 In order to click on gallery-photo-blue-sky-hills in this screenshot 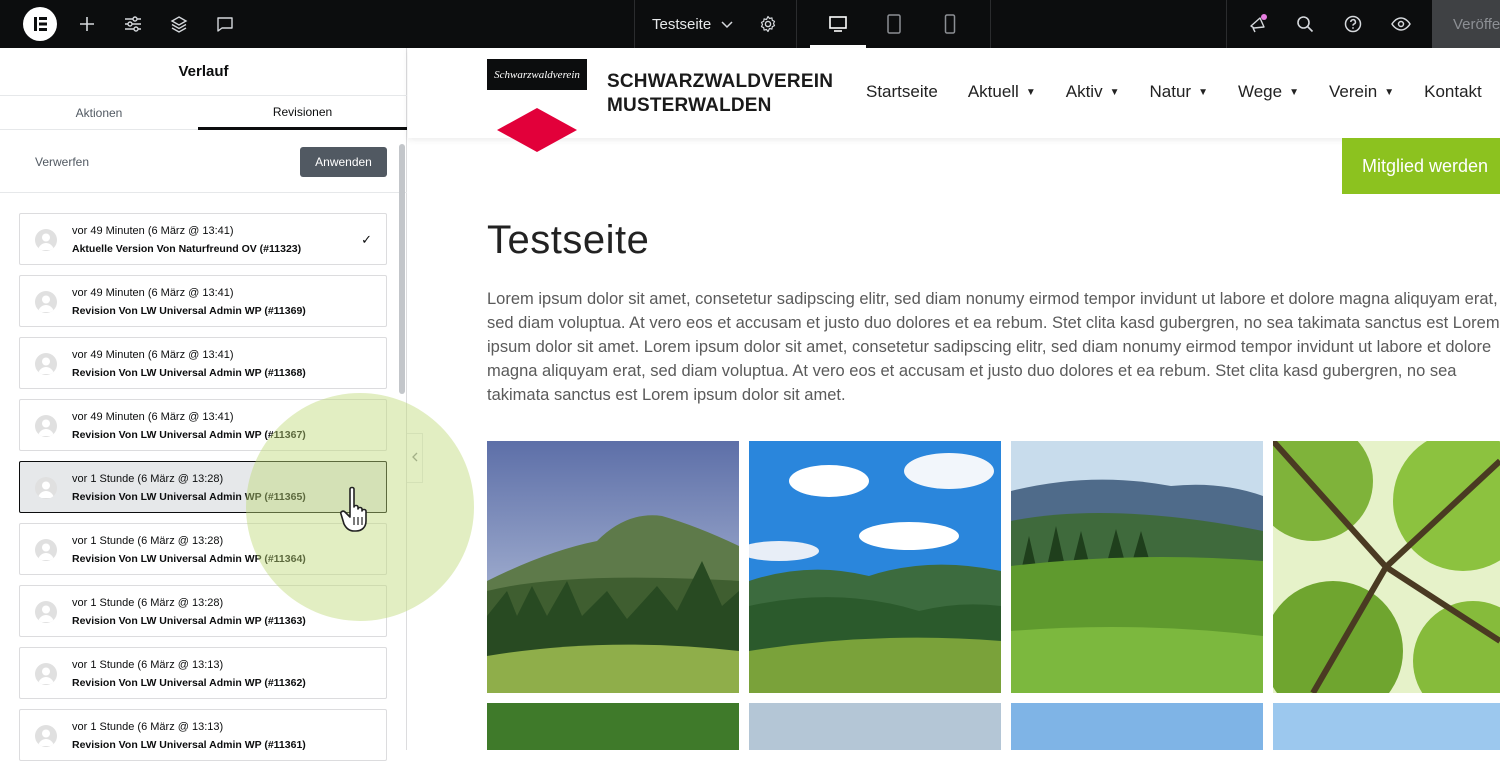, I will do `click(875, 567)`.